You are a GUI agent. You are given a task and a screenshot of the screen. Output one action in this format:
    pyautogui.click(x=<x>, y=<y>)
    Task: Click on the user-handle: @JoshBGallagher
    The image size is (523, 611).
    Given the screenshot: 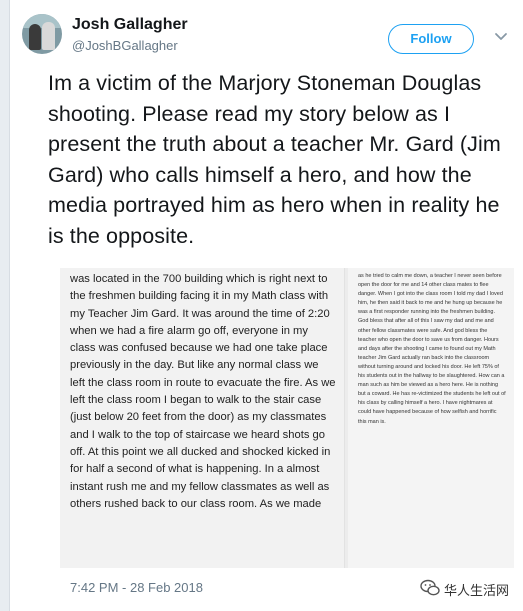 What is the action you would take?
    pyautogui.click(x=125, y=45)
    